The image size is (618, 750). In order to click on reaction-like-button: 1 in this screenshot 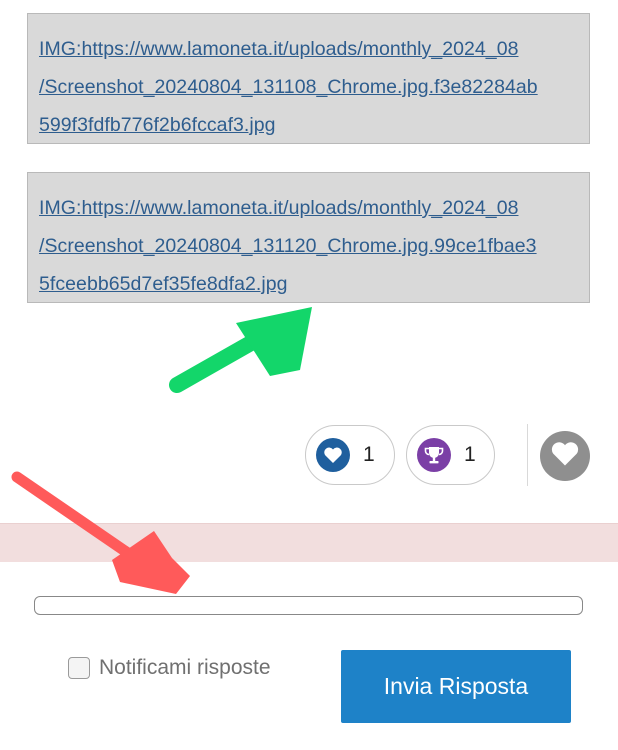, I will do `click(350, 455)`.